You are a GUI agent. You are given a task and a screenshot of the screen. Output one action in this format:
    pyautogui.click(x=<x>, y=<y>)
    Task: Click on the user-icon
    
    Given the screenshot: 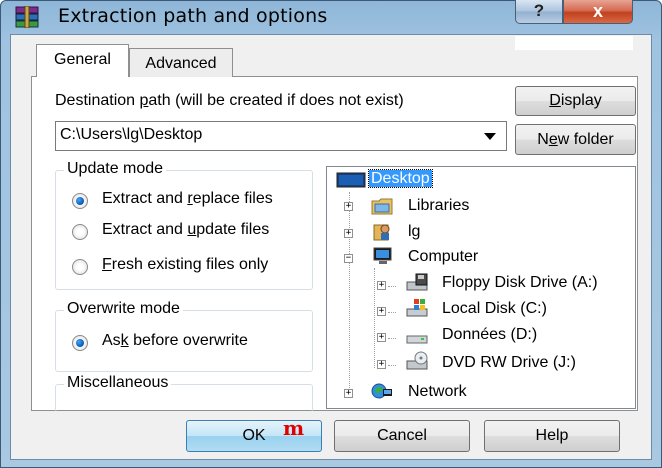 What is the action you would take?
    pyautogui.click(x=381, y=232)
    